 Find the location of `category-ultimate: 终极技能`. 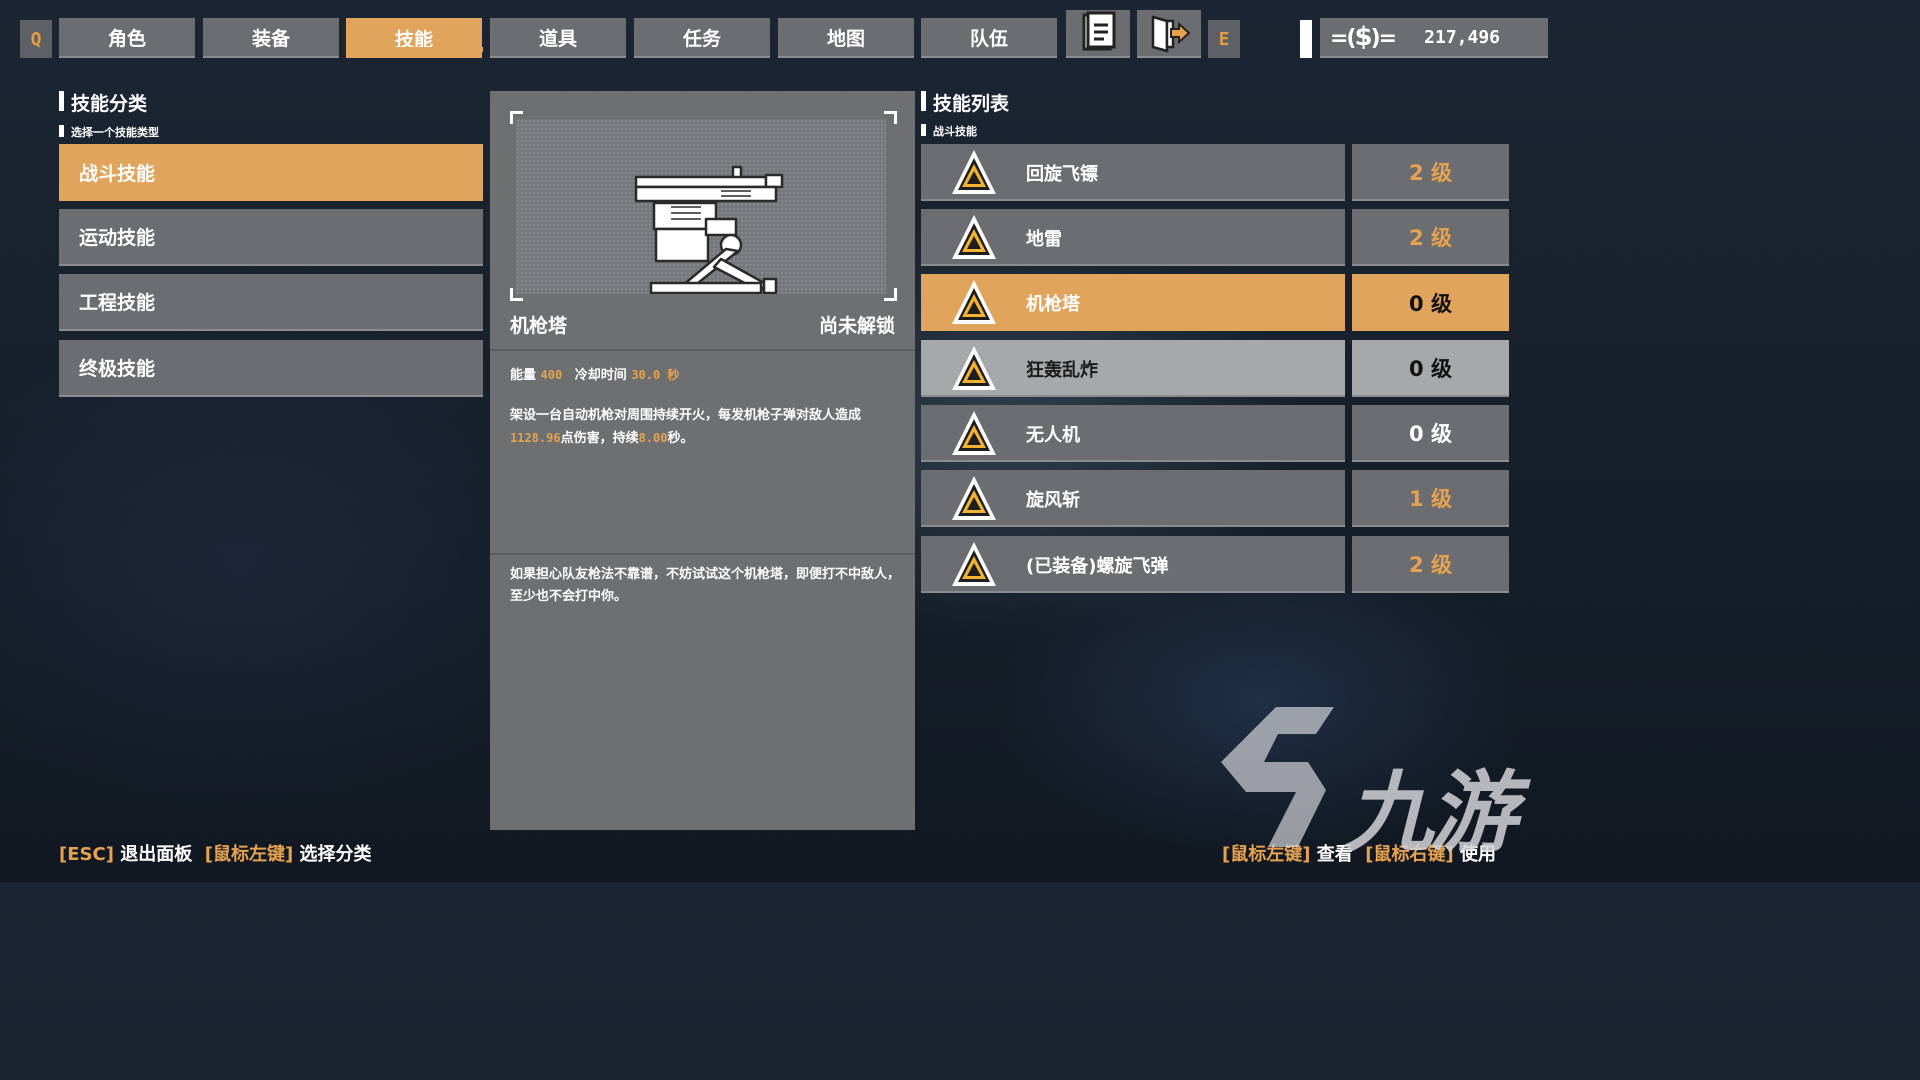

category-ultimate: 终极技能 is located at coordinates (271, 368).